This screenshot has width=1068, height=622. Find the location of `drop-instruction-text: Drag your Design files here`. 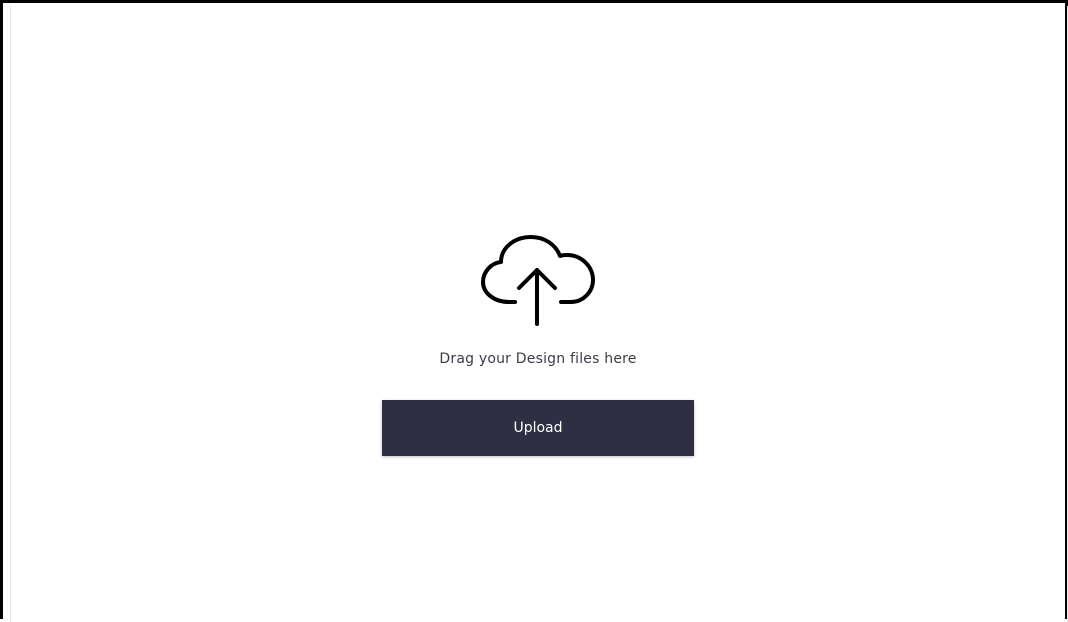

drop-instruction-text: Drag your Design files here is located at coordinates (538, 359).